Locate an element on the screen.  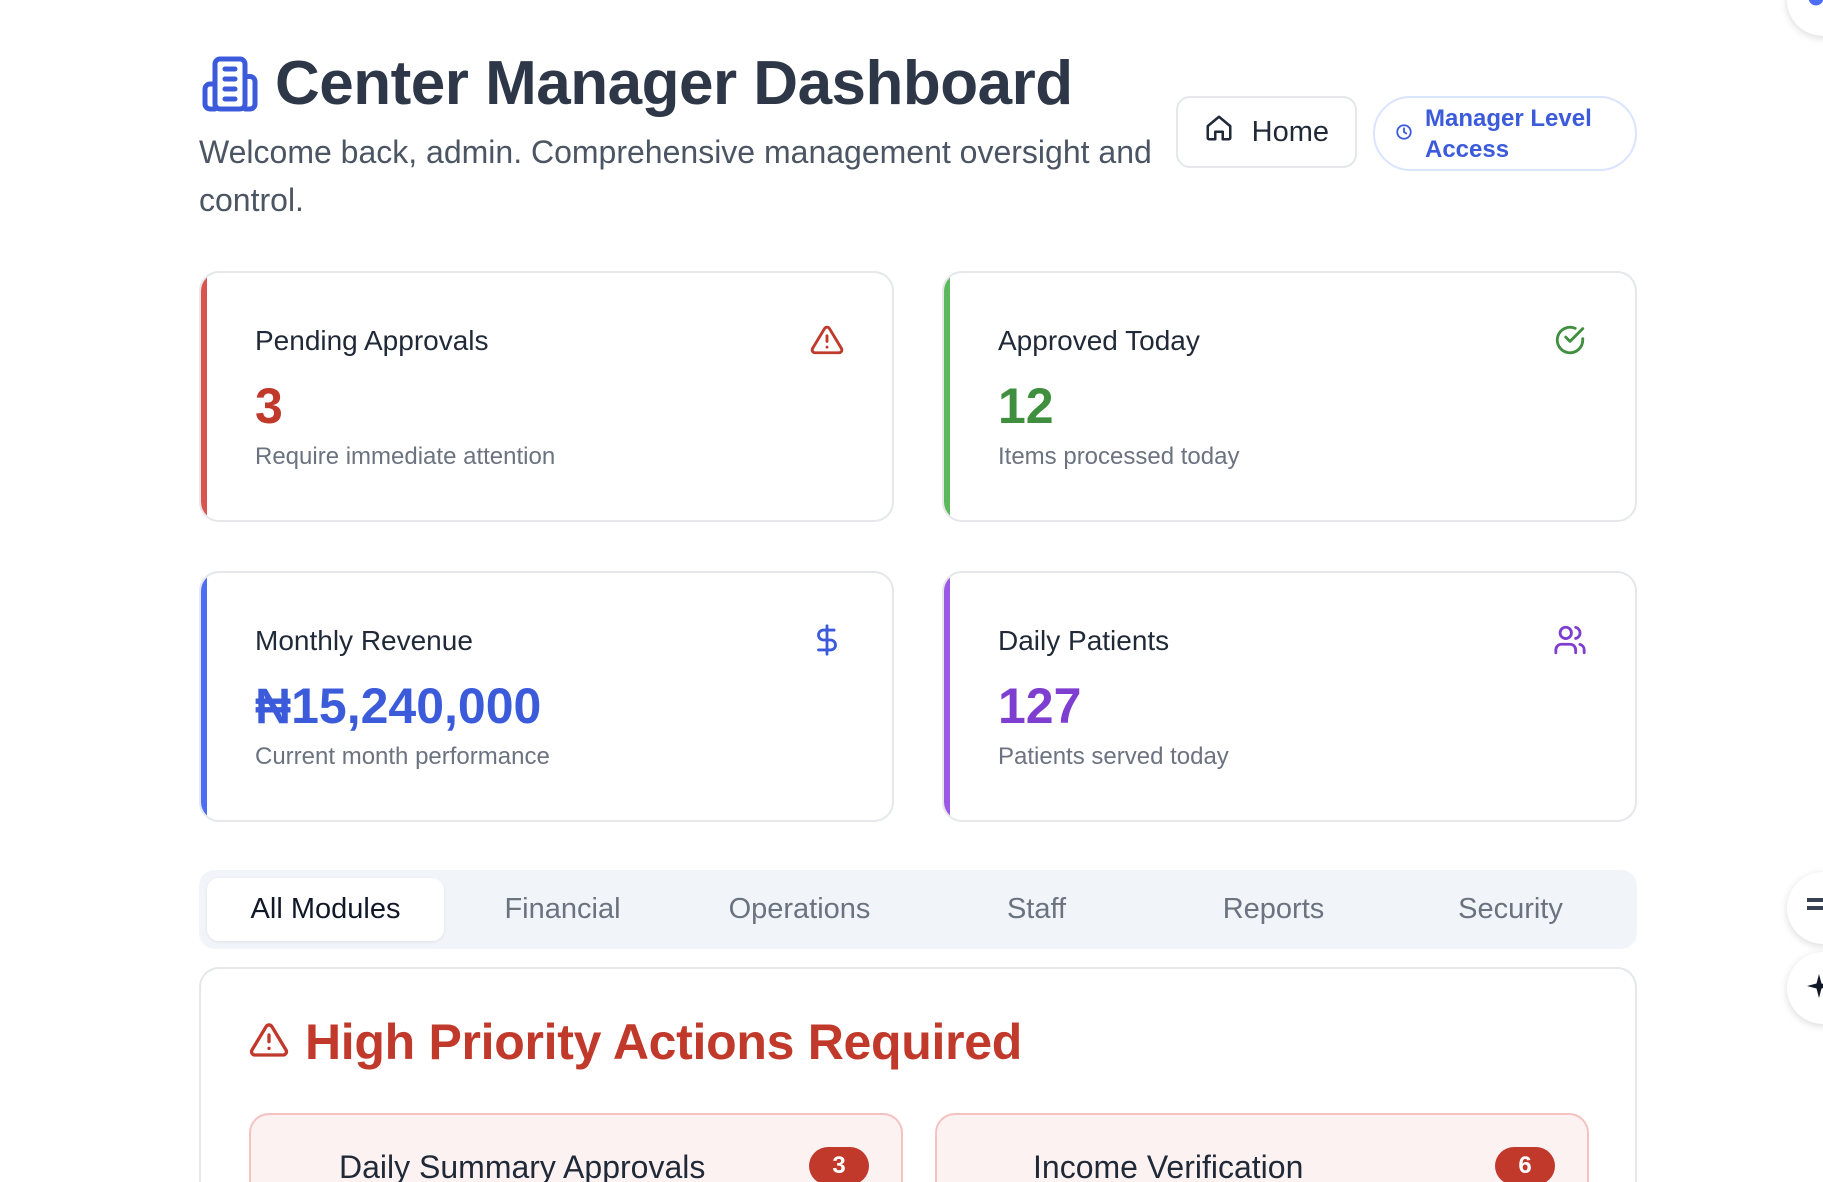
stat-label: Pending Approvals is located at coordinates (372, 340).